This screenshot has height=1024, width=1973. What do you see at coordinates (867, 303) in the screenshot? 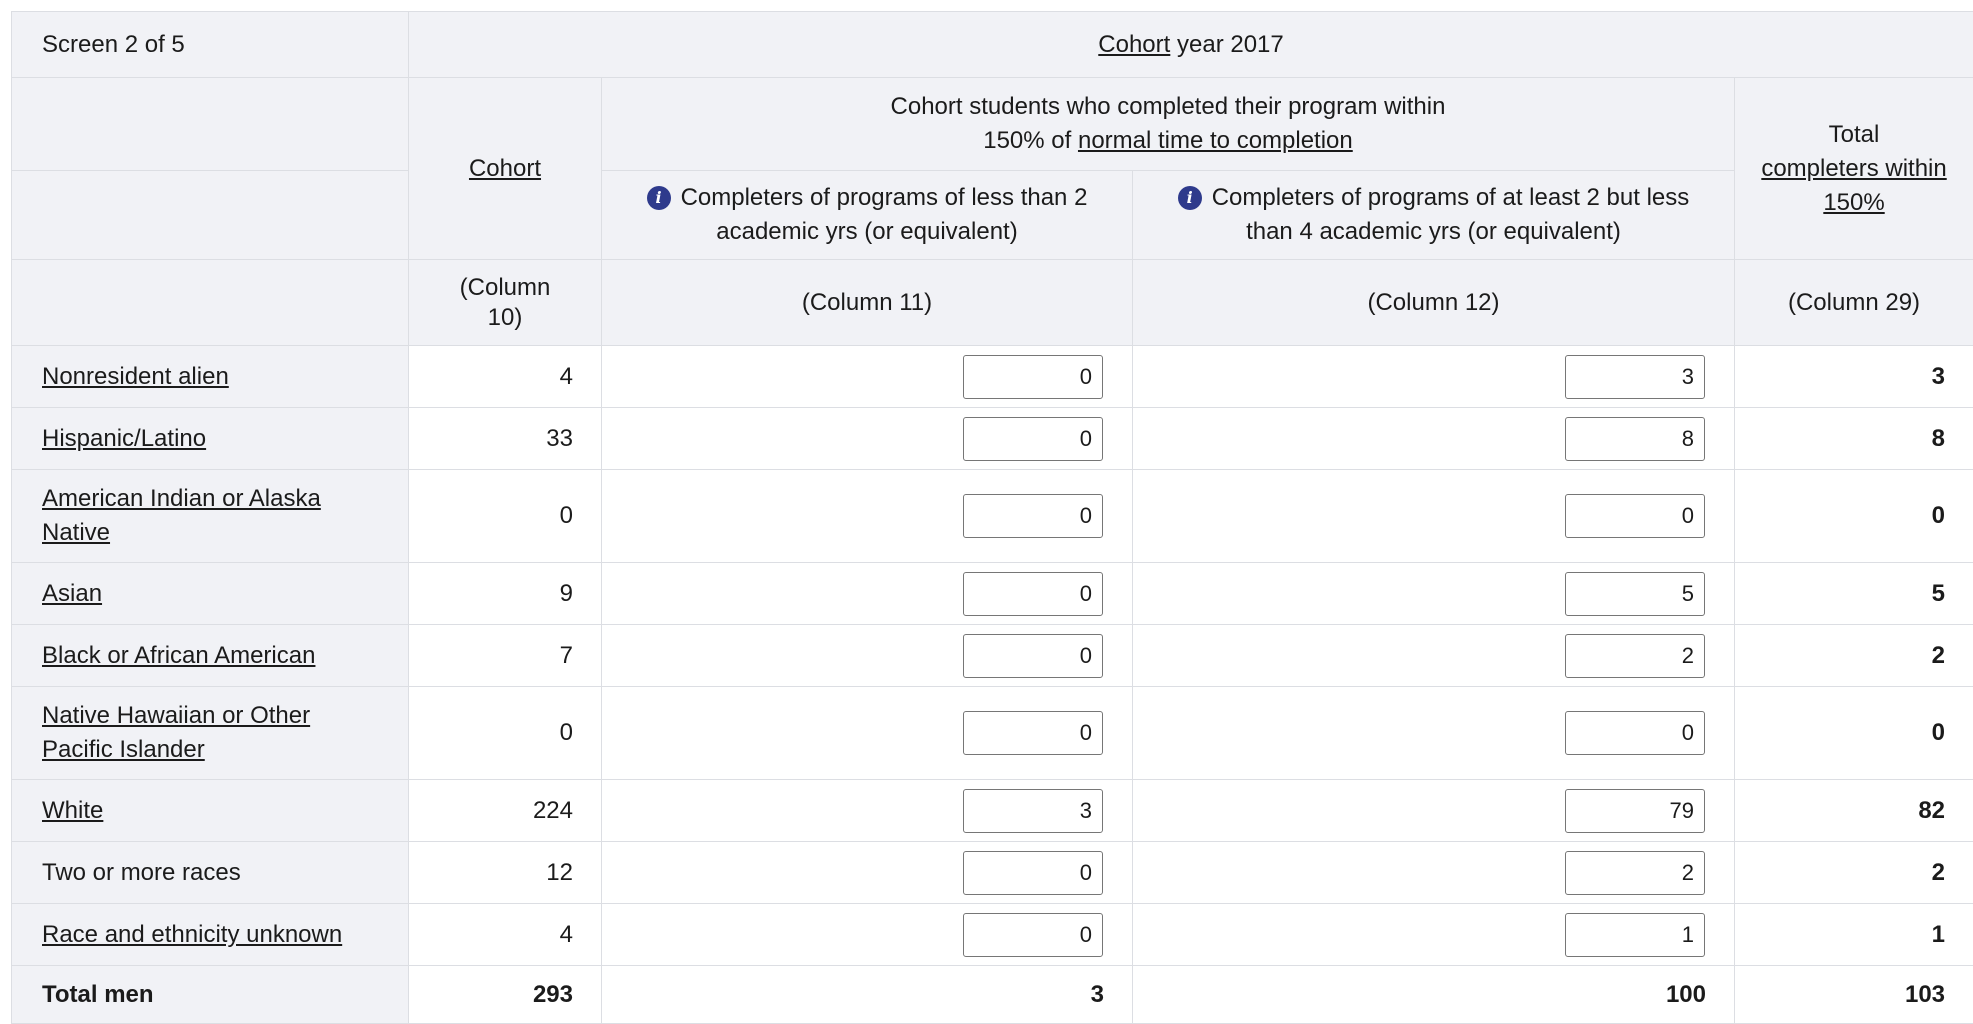
I see `column-11-label: (Column 11)` at bounding box center [867, 303].